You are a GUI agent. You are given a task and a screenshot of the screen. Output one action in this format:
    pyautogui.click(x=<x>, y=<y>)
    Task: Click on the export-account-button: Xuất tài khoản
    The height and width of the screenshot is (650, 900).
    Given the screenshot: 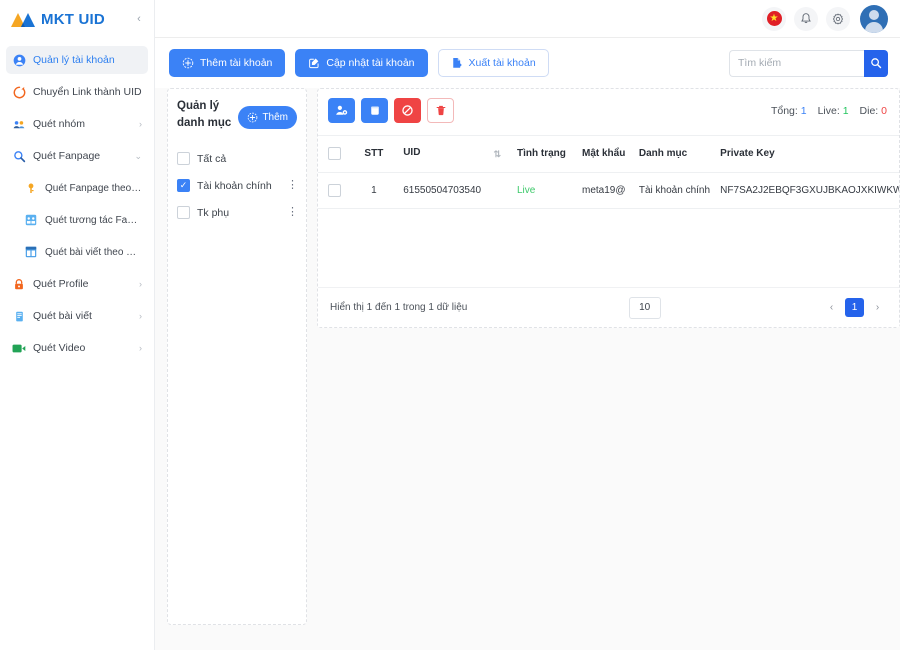 What is the action you would take?
    pyautogui.click(x=493, y=63)
    